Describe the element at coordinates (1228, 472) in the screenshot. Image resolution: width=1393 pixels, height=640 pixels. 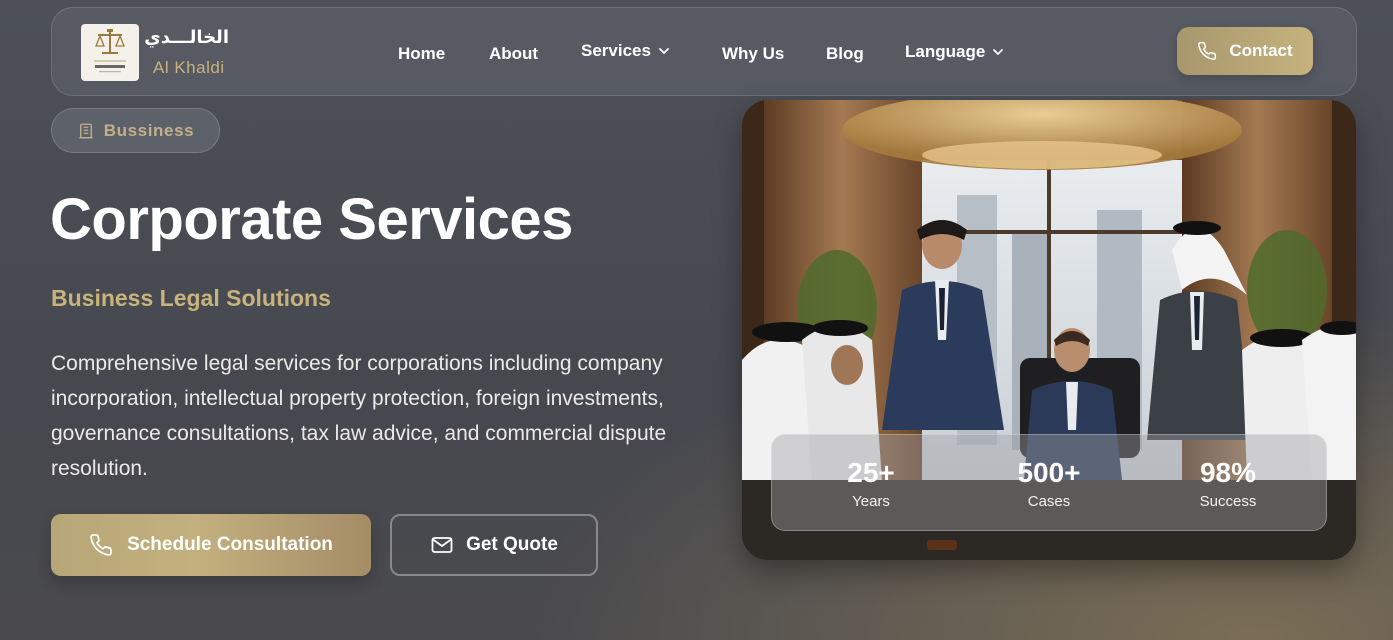
I see `stat-value: 98%` at that location.